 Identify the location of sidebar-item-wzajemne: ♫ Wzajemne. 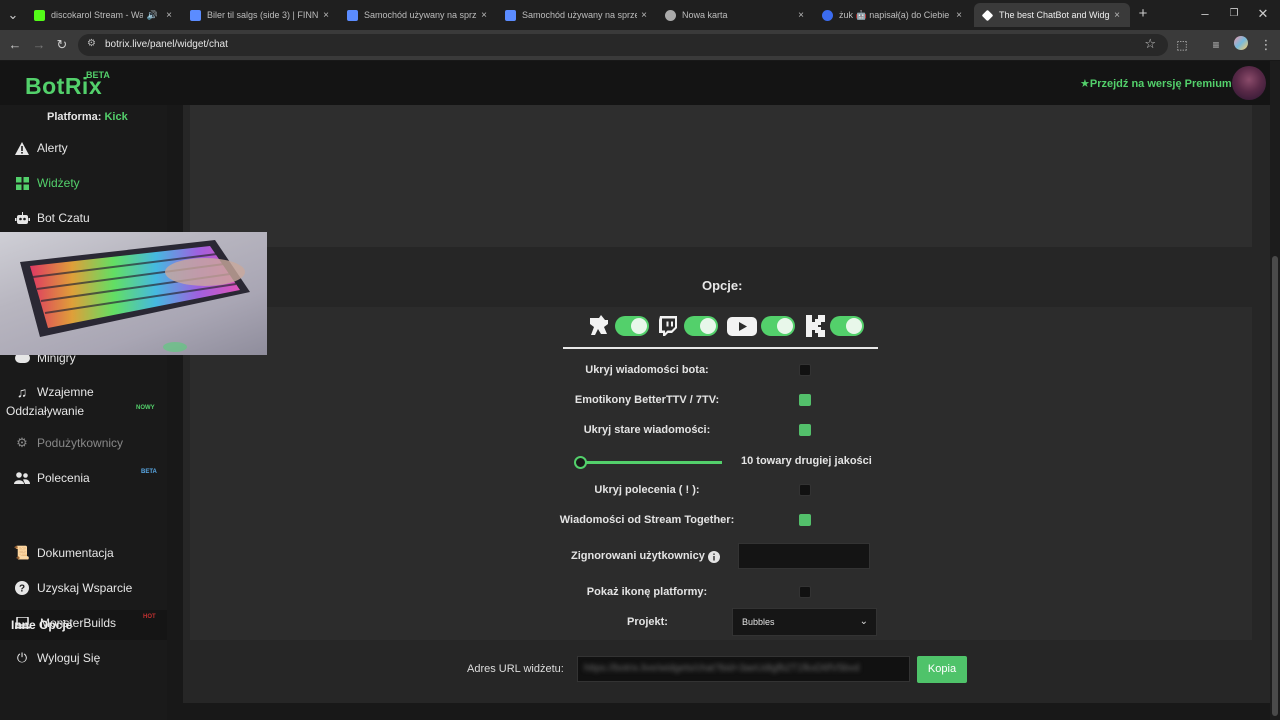
(83, 392).